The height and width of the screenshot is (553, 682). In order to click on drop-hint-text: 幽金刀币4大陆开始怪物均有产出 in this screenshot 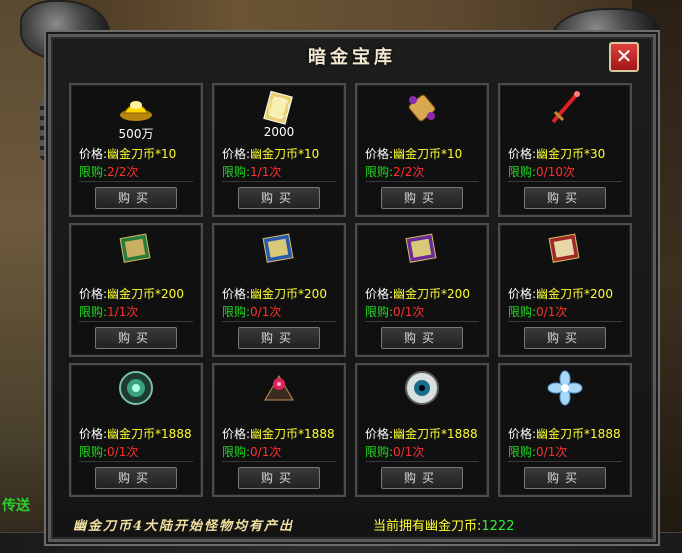, I will do `click(184, 526)`.